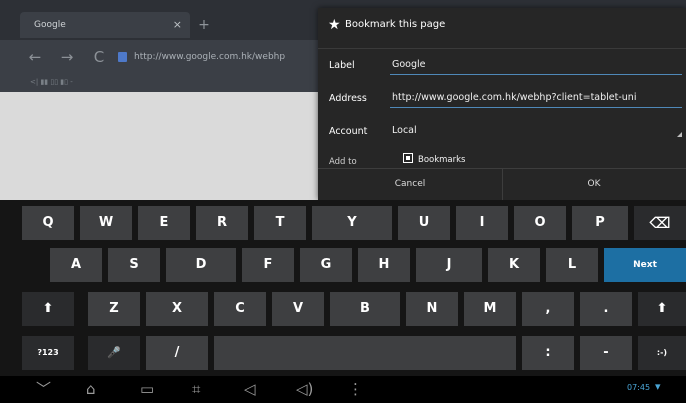  I want to click on screenshot-icon: ⌗, so click(196, 389).